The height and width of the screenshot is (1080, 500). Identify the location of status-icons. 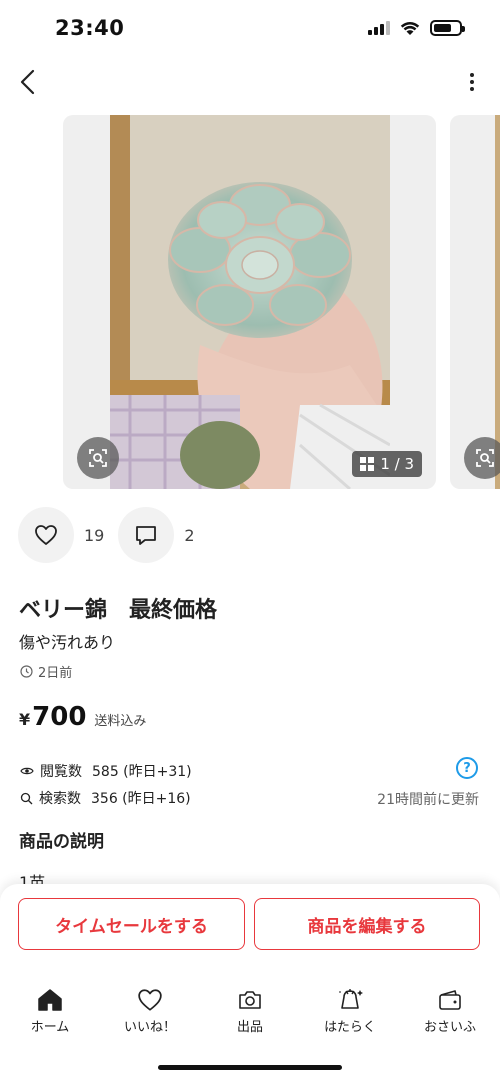
(416, 28).